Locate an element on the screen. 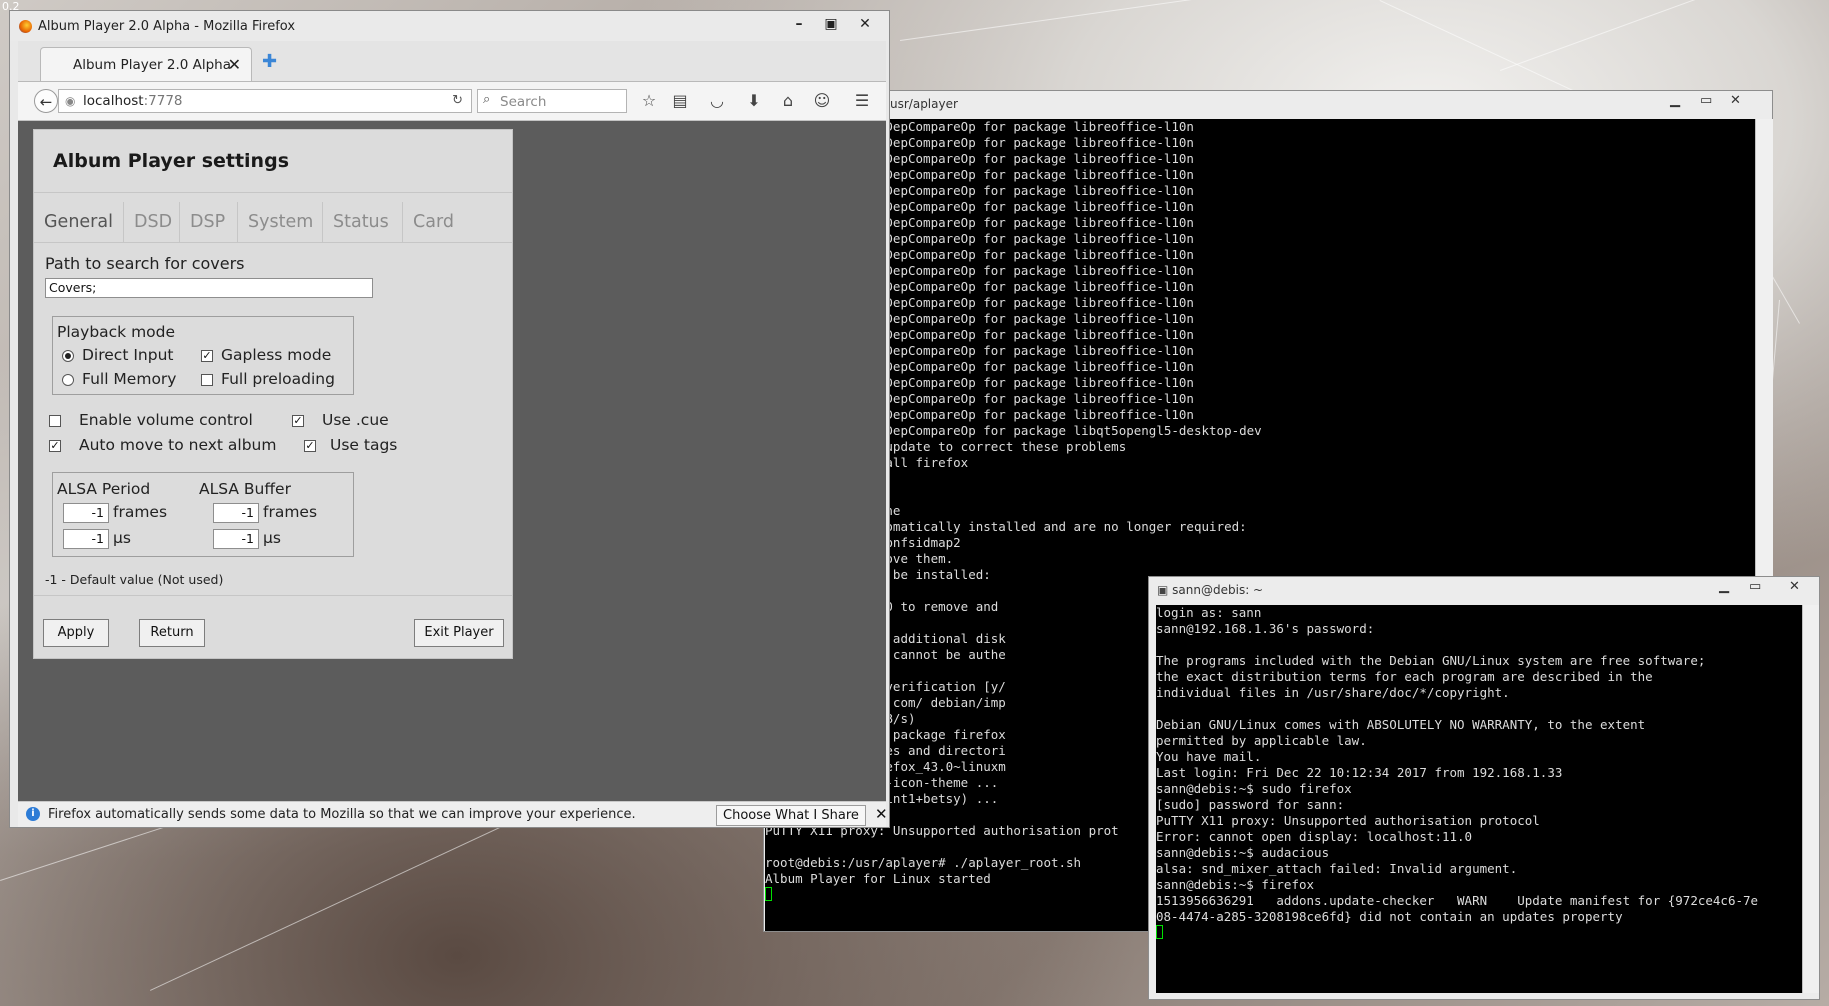  tab-card: Card is located at coordinates (433, 222).